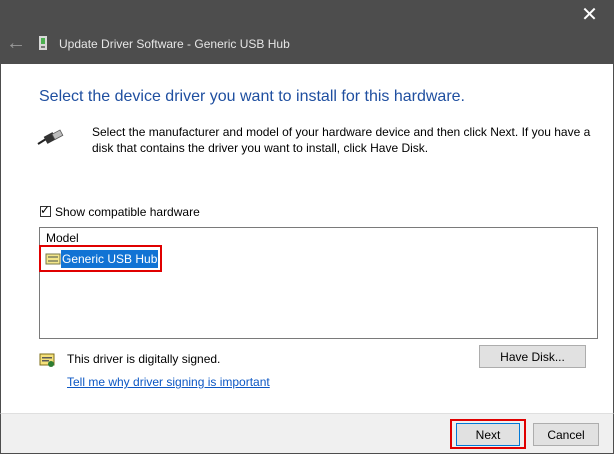  Describe the element at coordinates (174, 44) in the screenshot. I see `window-title: Update Driver Software - Generic USB Hub` at that location.